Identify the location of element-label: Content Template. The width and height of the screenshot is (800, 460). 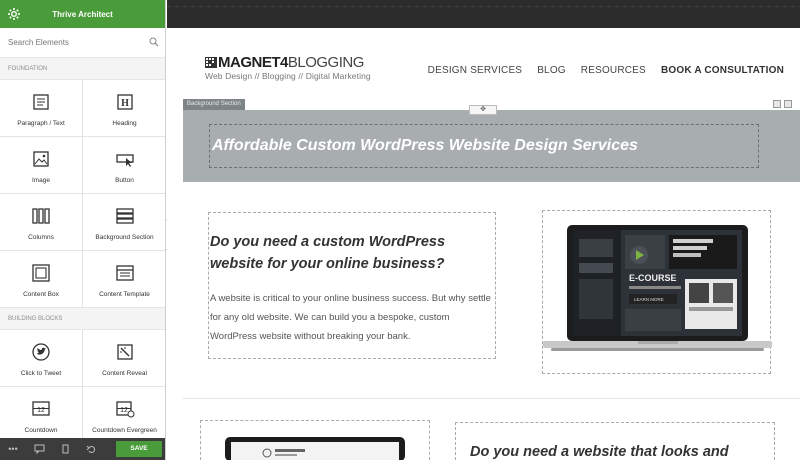
(124, 294).